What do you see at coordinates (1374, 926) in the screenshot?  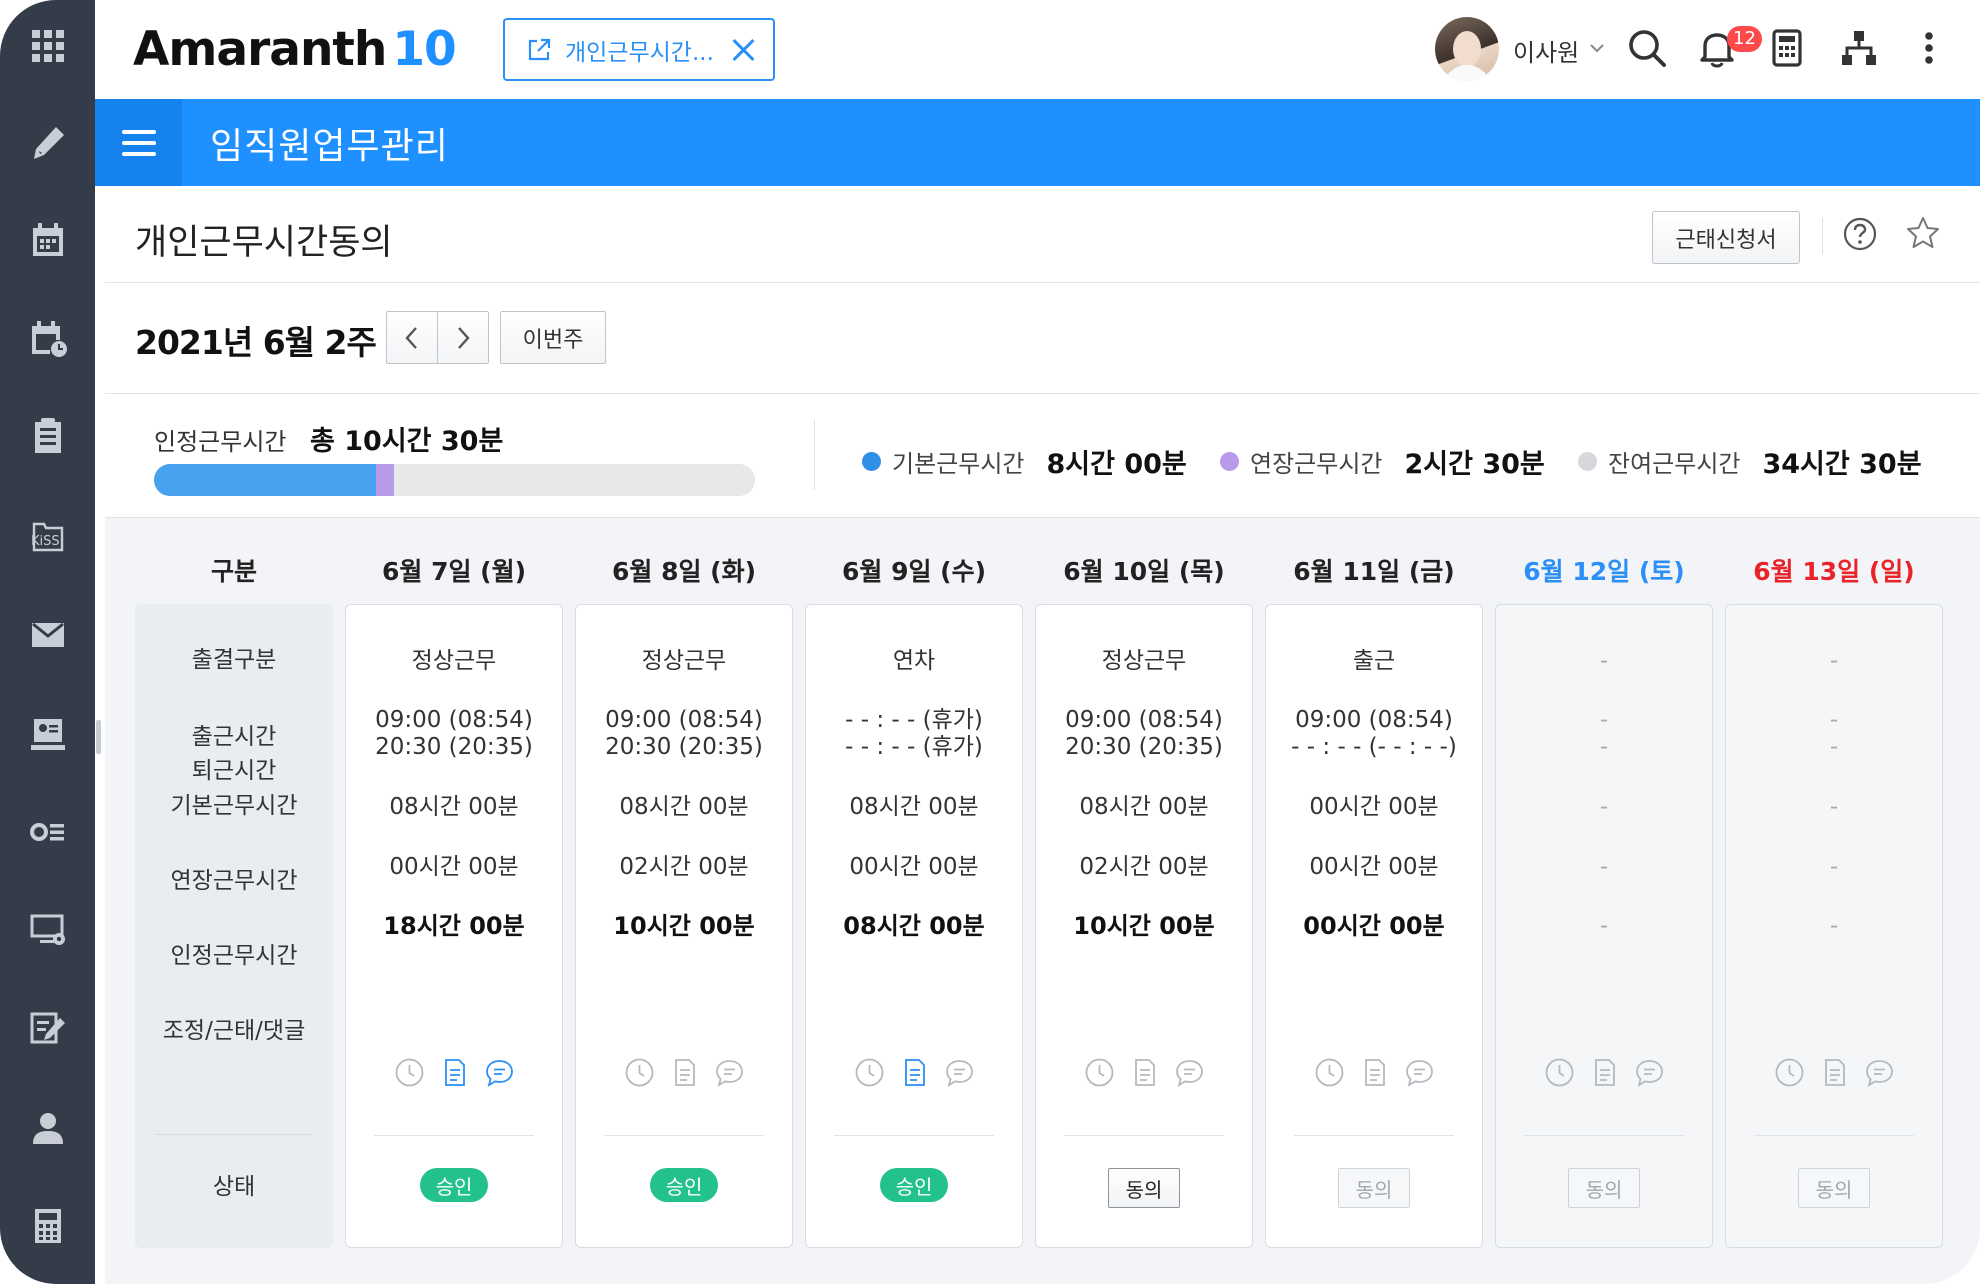 I see `recognized-time: 00시간 00분` at bounding box center [1374, 926].